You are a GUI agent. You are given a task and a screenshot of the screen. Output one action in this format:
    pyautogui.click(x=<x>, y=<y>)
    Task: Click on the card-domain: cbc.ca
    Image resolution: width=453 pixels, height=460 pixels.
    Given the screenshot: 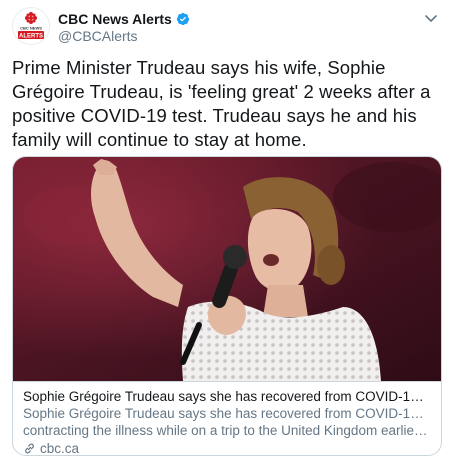 What is the action you would take?
    pyautogui.click(x=59, y=447)
    